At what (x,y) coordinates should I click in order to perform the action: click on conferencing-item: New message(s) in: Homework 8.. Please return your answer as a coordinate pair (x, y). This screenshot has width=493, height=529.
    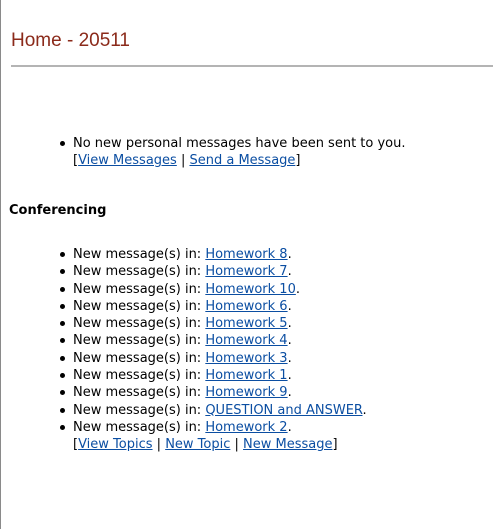
    Looking at the image, I should click on (247, 254).